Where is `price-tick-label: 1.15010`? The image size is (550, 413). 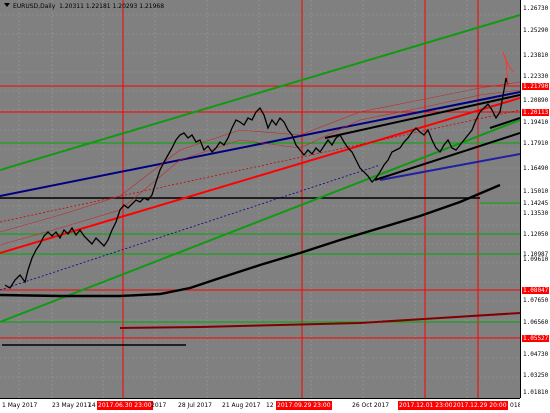
price-tick-label: 1.15010 is located at coordinates (536, 191).